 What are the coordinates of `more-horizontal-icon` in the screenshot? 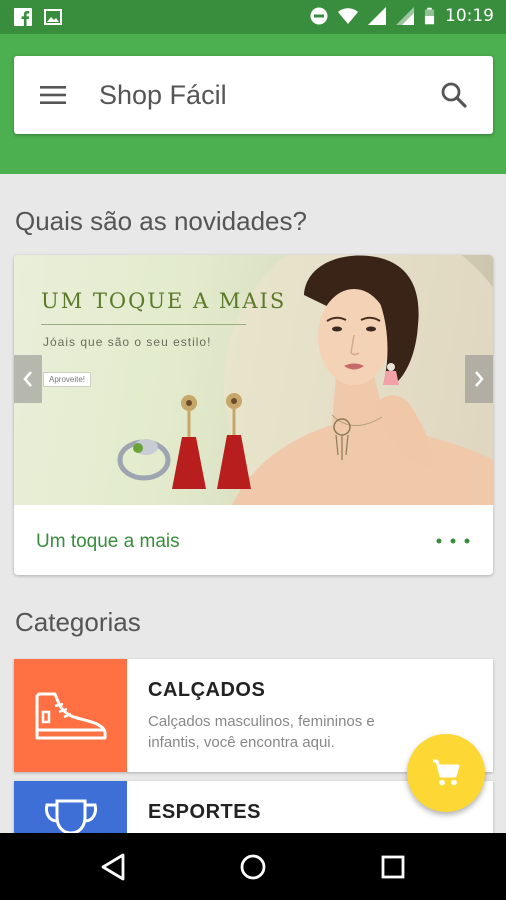 It's located at (453, 541).